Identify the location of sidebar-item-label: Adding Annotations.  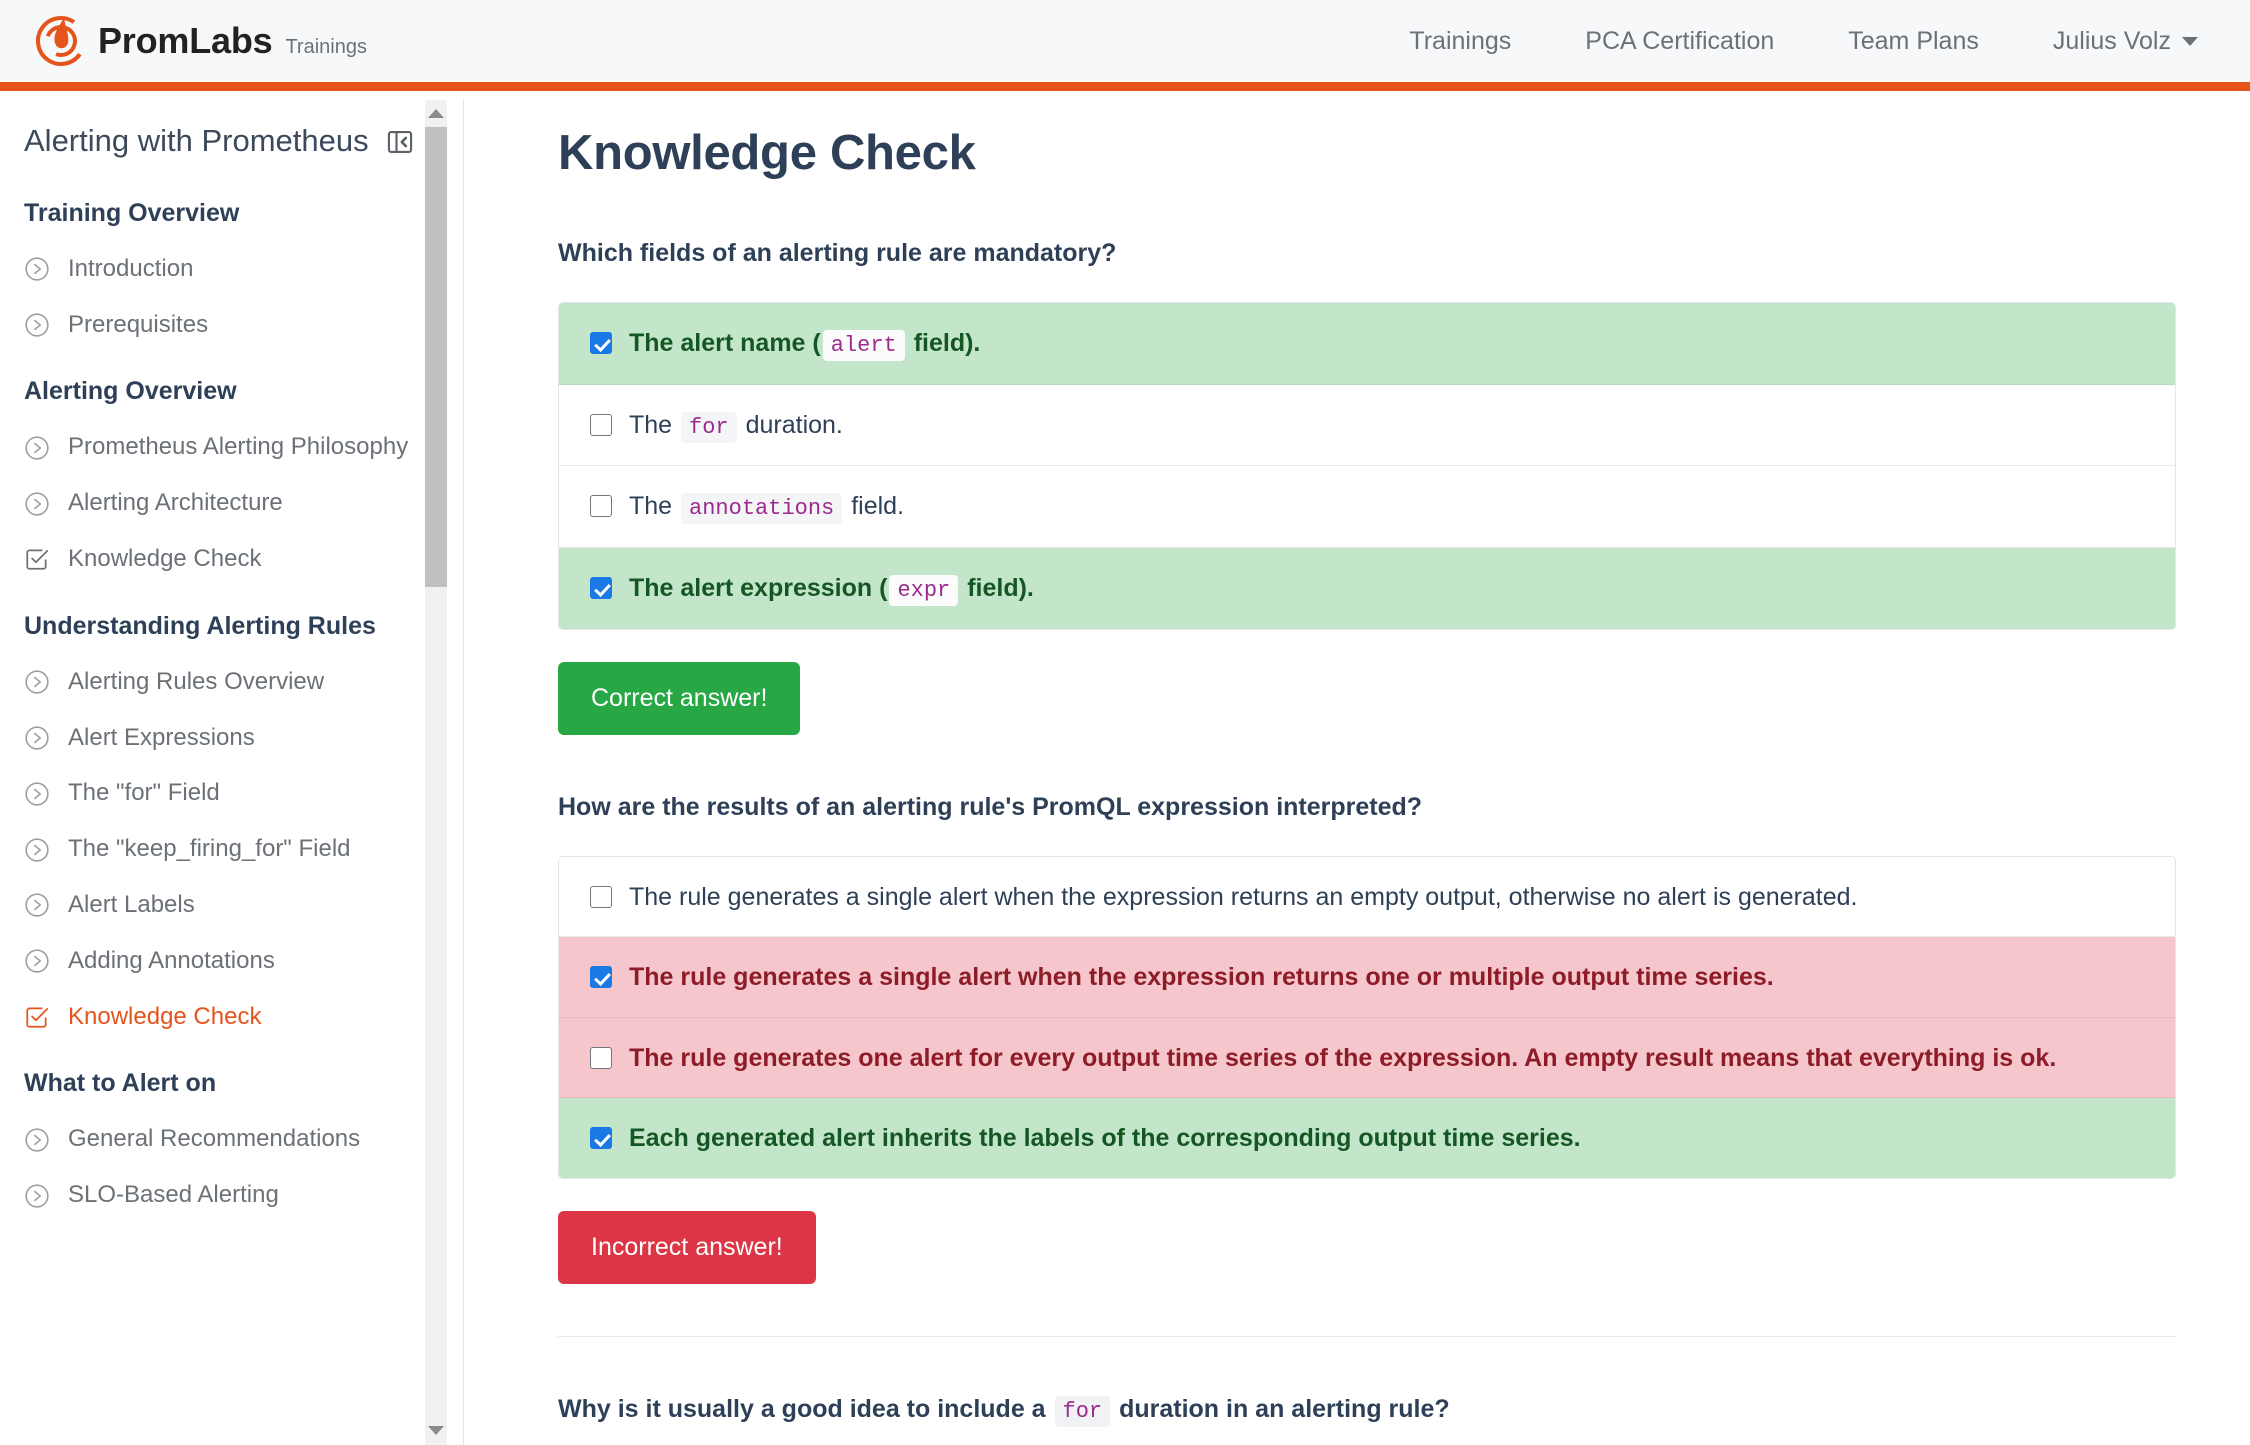
(171, 960).